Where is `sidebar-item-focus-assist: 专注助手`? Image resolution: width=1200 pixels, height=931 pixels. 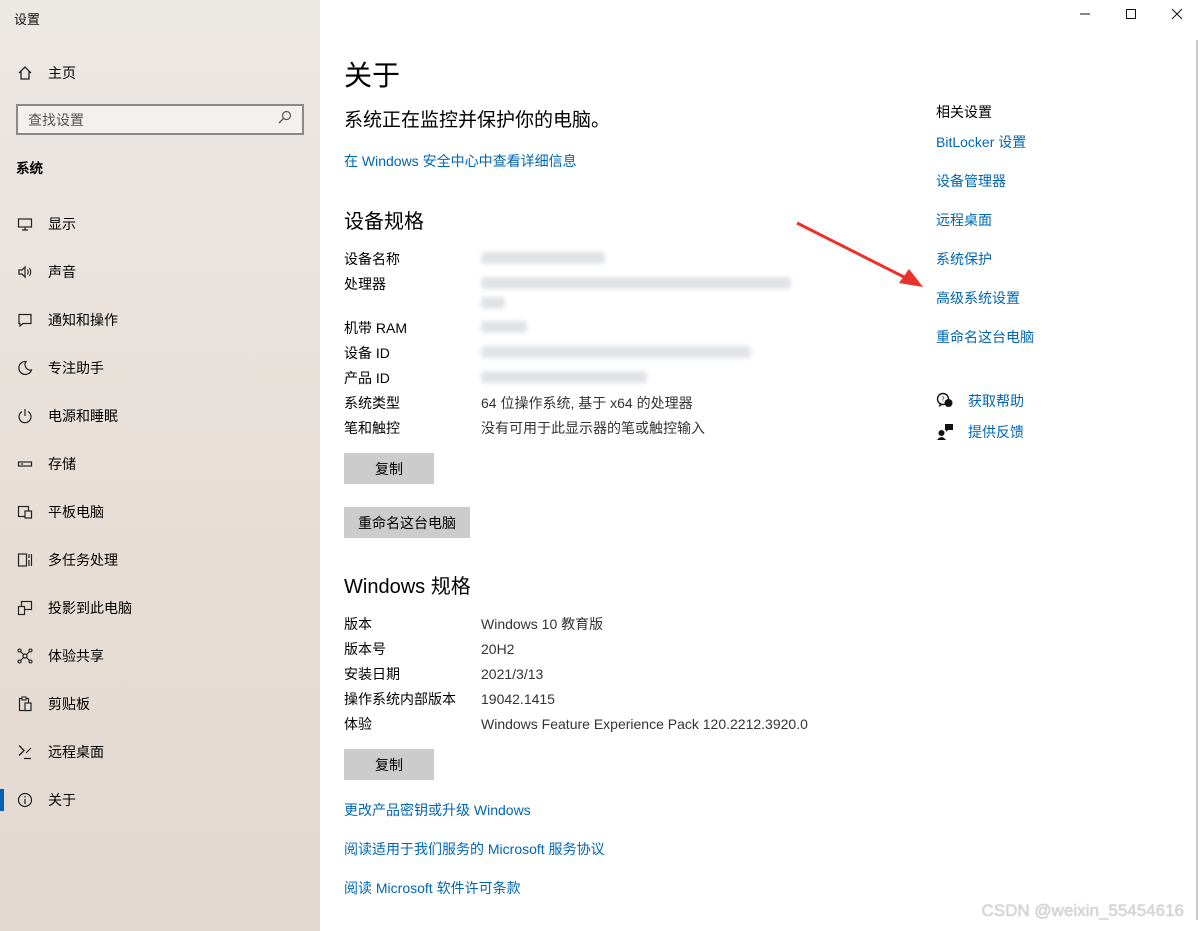 sidebar-item-focus-assist: 专注助手 is located at coordinates (160, 368).